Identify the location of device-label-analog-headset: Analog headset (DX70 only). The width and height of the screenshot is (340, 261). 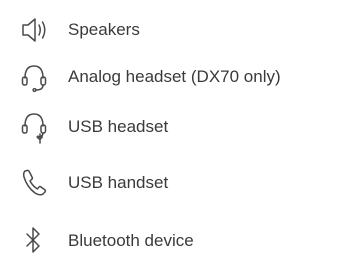
(174, 76).